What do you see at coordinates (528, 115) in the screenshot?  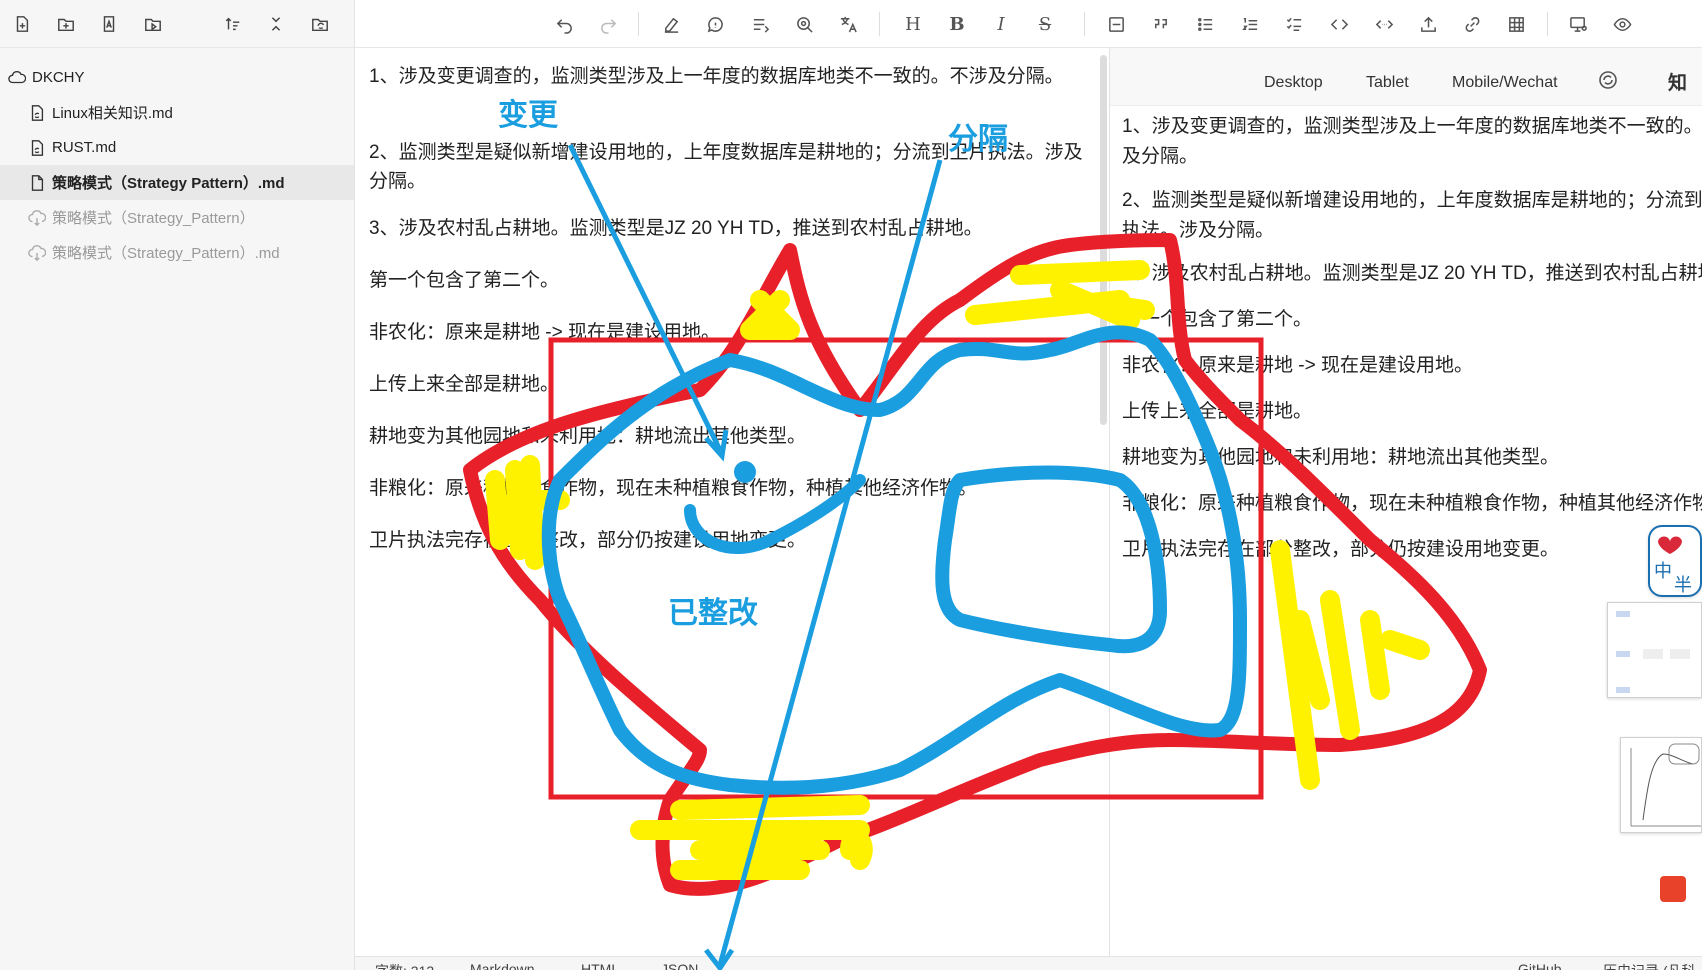 I see `annotation-label-change: 变更` at bounding box center [528, 115].